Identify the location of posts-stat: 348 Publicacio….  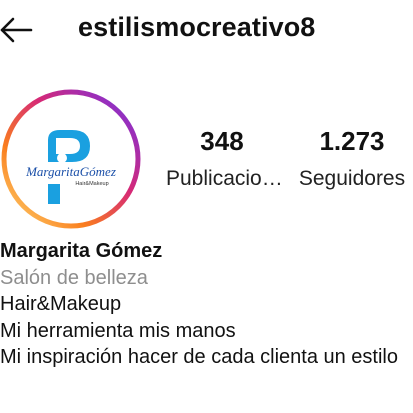
(224, 158).